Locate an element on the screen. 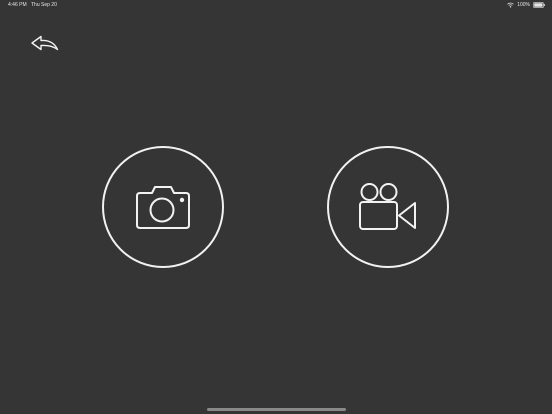  camera-icon is located at coordinates (163, 207).